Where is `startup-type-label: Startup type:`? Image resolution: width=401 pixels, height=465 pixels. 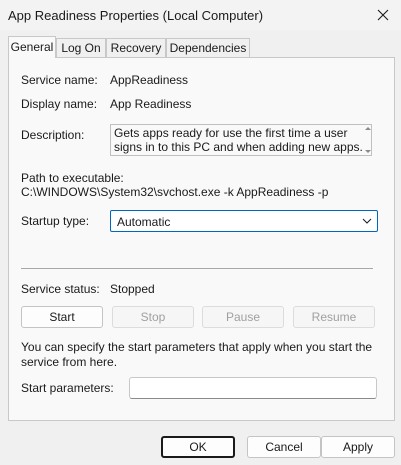 startup-type-label: Startup type: is located at coordinates (55, 221).